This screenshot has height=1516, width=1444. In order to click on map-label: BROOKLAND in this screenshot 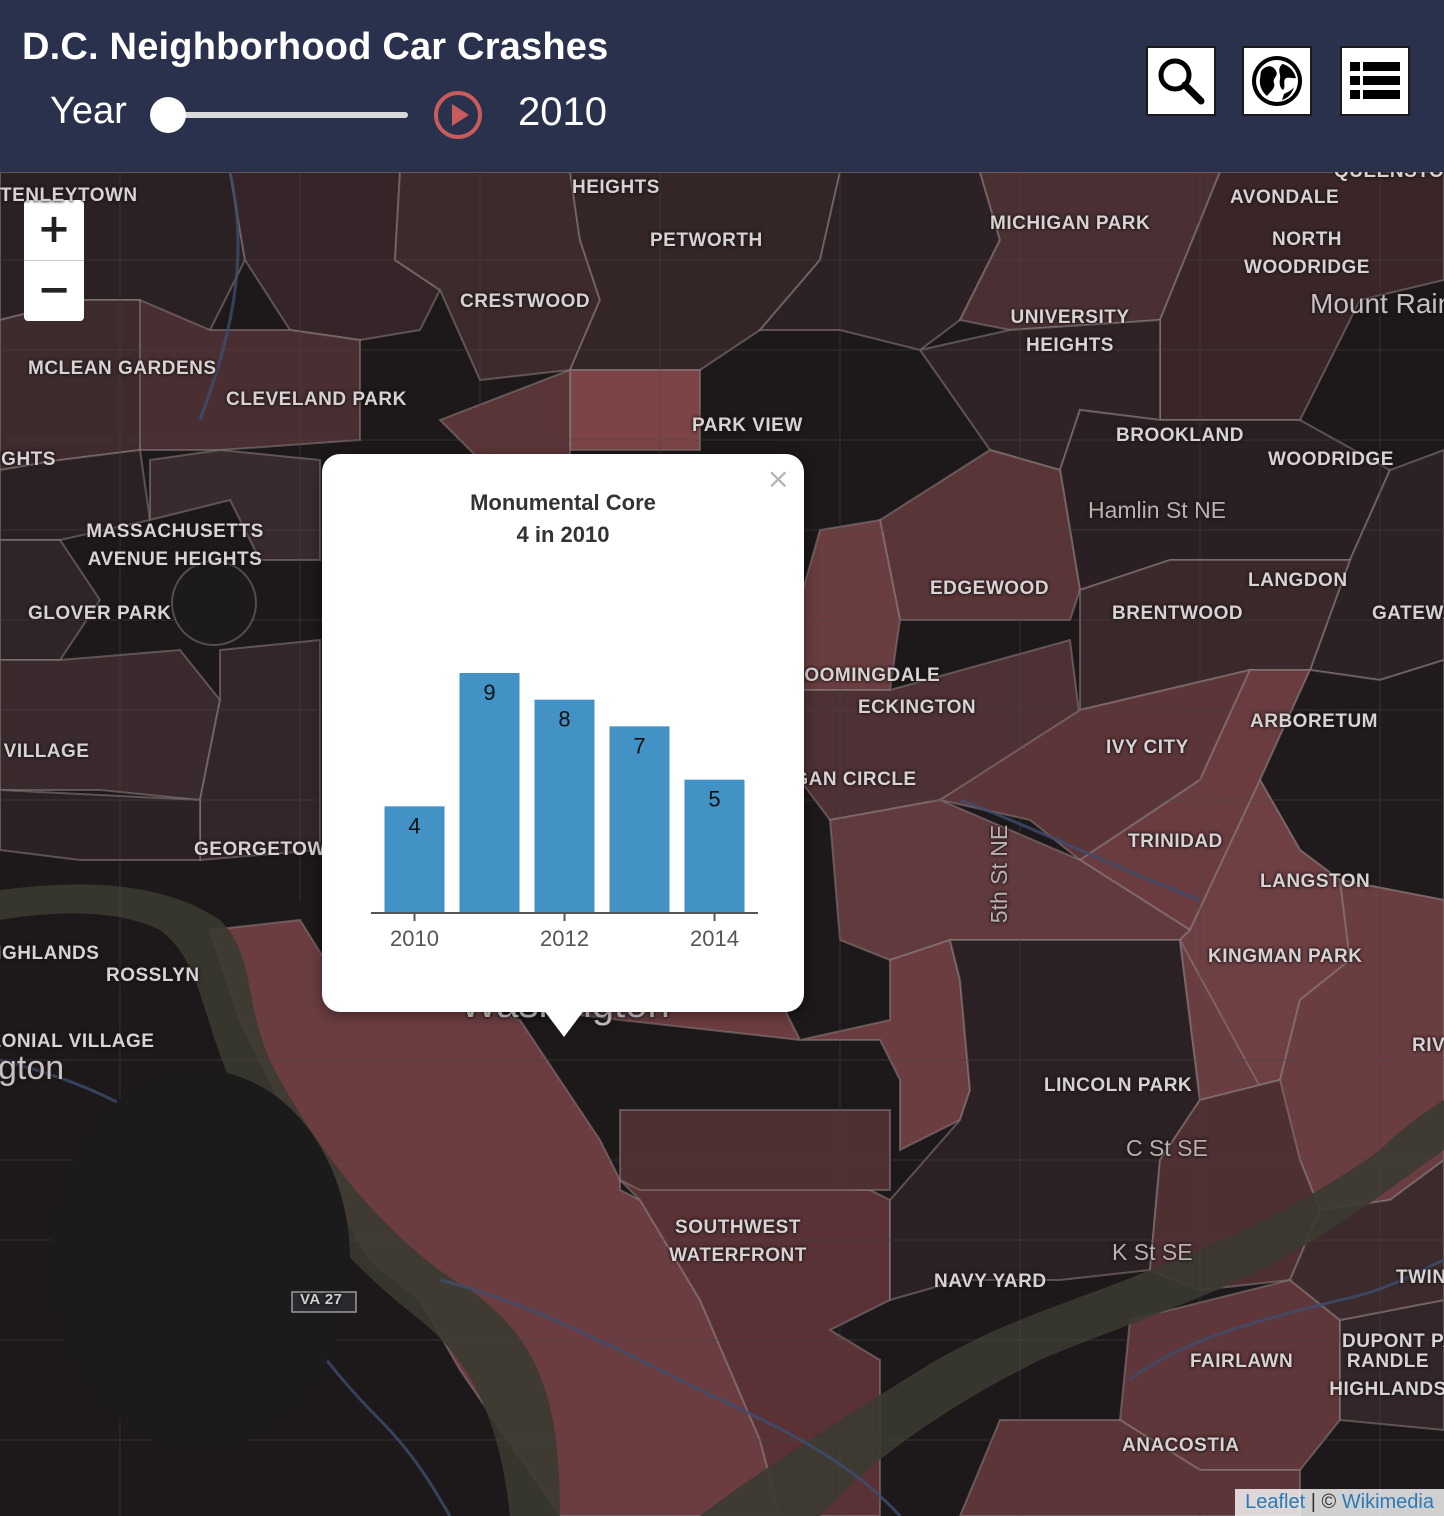, I will do `click(1180, 435)`.